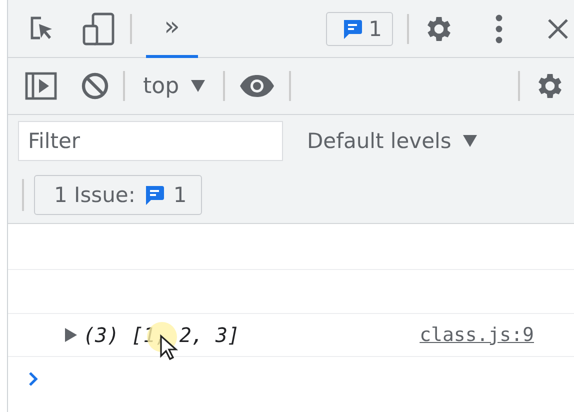  Describe the element at coordinates (33, 379) in the screenshot. I see `prompt-chevron-icon` at that location.